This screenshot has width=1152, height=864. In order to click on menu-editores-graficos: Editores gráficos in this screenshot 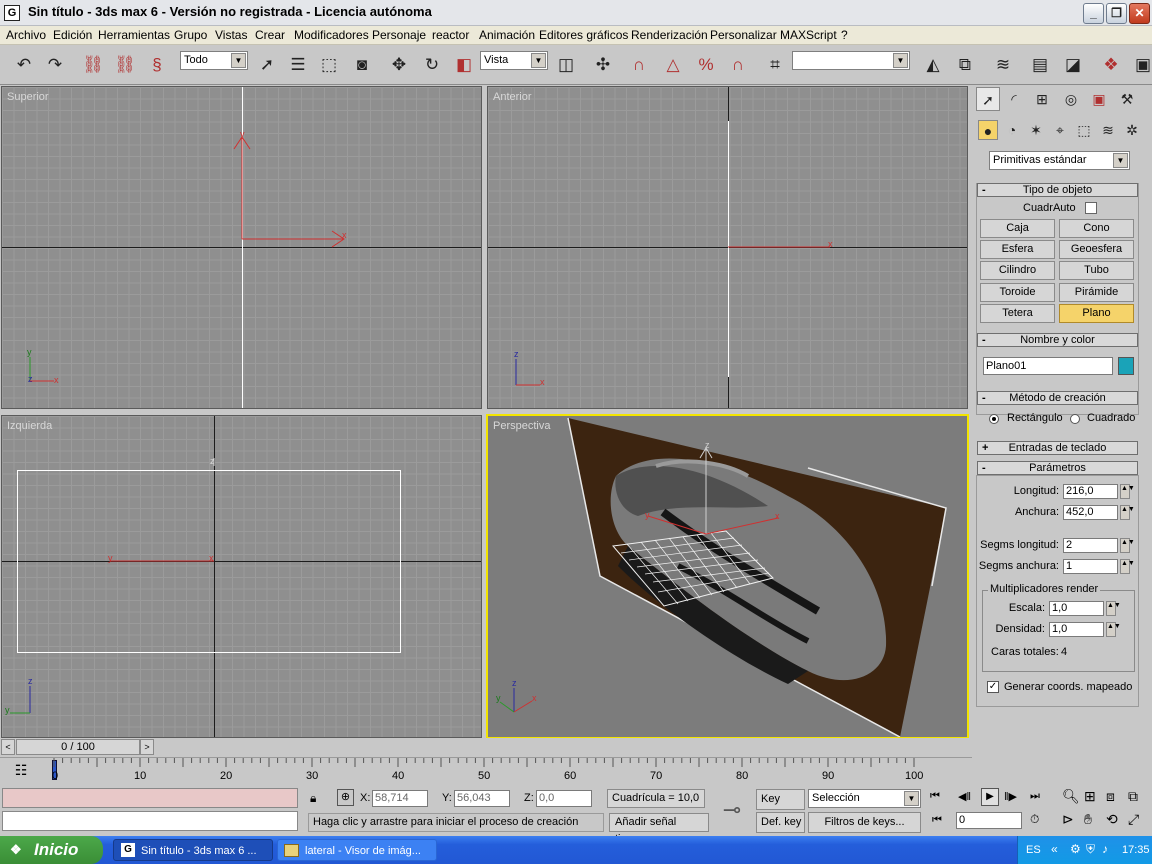, I will do `click(583, 35)`.